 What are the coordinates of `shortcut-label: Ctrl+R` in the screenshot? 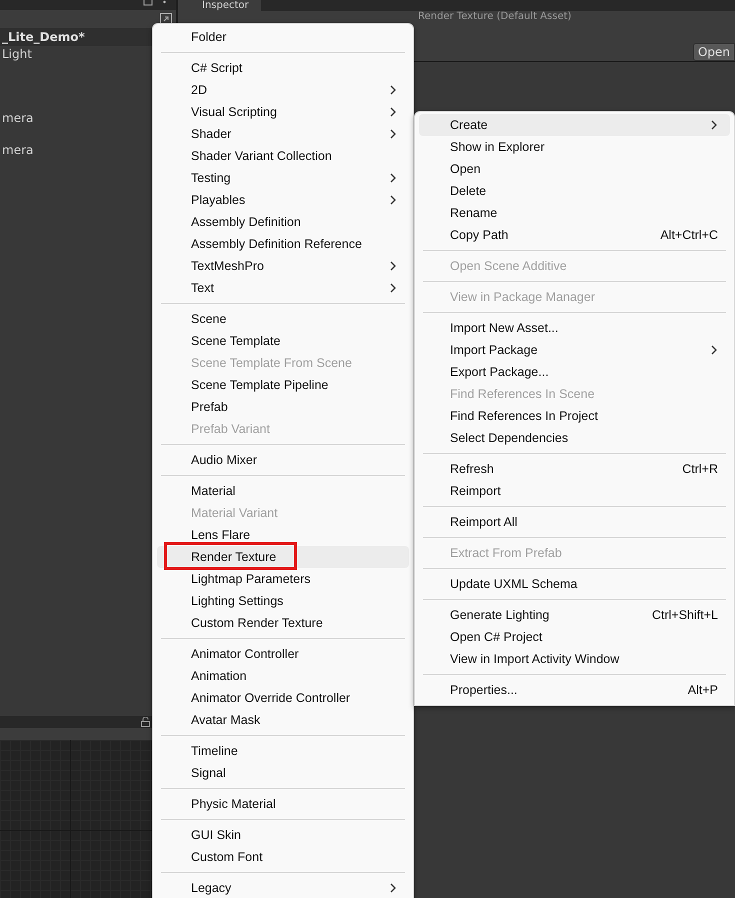 It's located at (700, 469).